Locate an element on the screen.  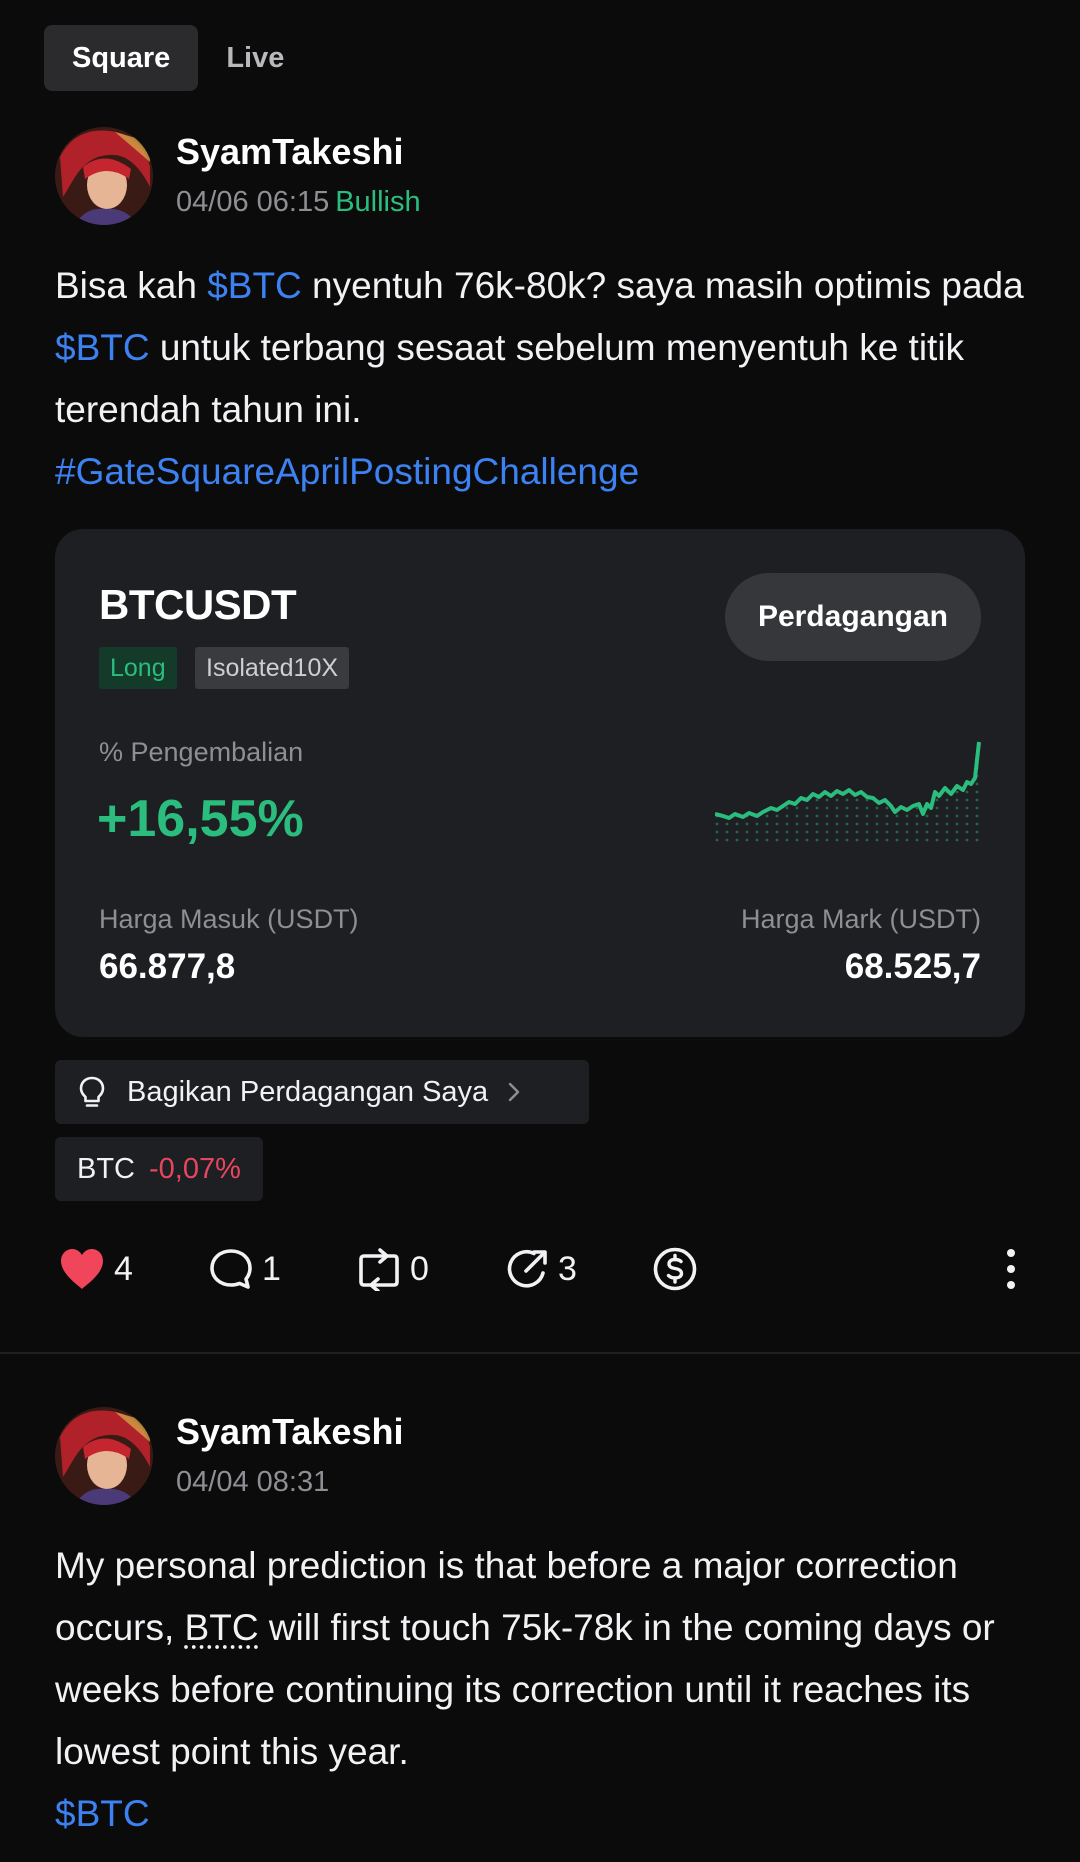
entry-price-label: Harga Masuk (USDT) is located at coordinates (229, 919).